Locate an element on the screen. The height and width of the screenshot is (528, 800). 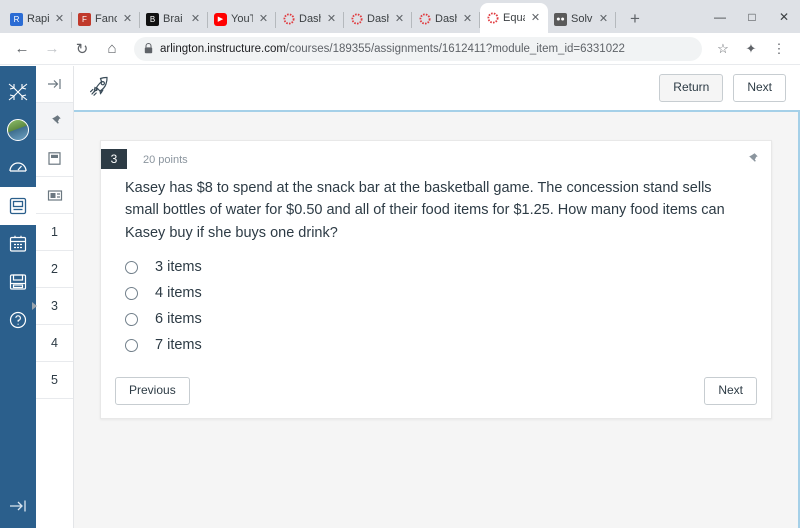
window-controls: — □ ✕ is located at coordinates (752, 16).